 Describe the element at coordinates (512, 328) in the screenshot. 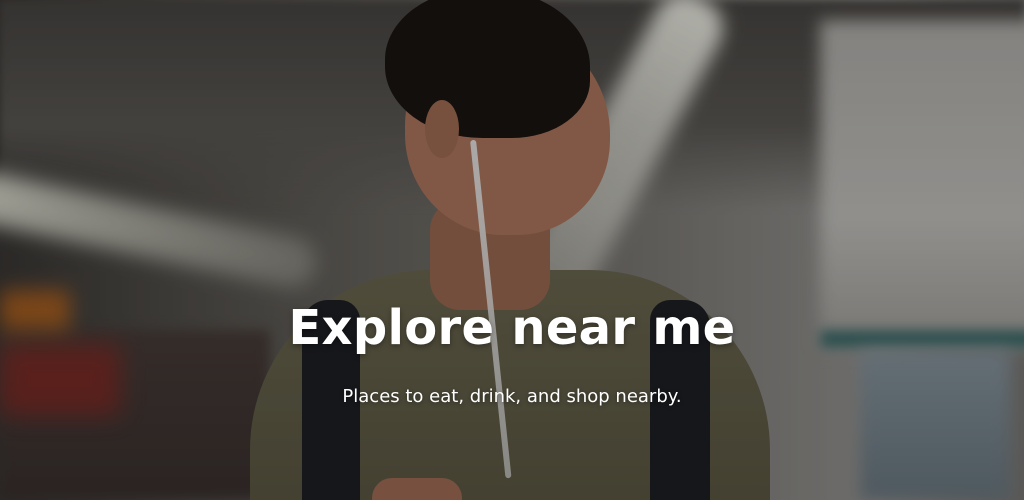

I see `hero-title: Explore near me` at that location.